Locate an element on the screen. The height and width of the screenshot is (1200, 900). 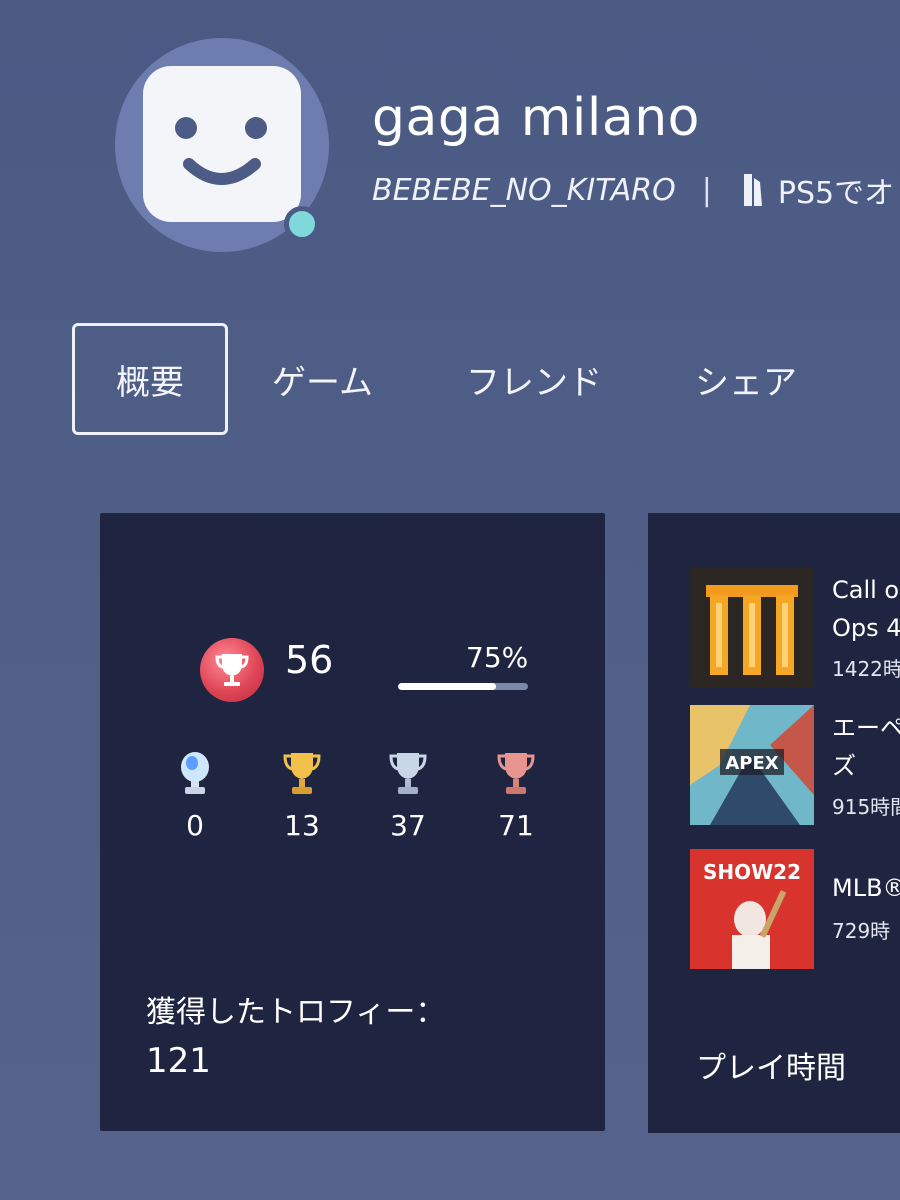
game-item-black-ops-4: Call o Ops 4 1422時 is located at coordinates (795, 627).